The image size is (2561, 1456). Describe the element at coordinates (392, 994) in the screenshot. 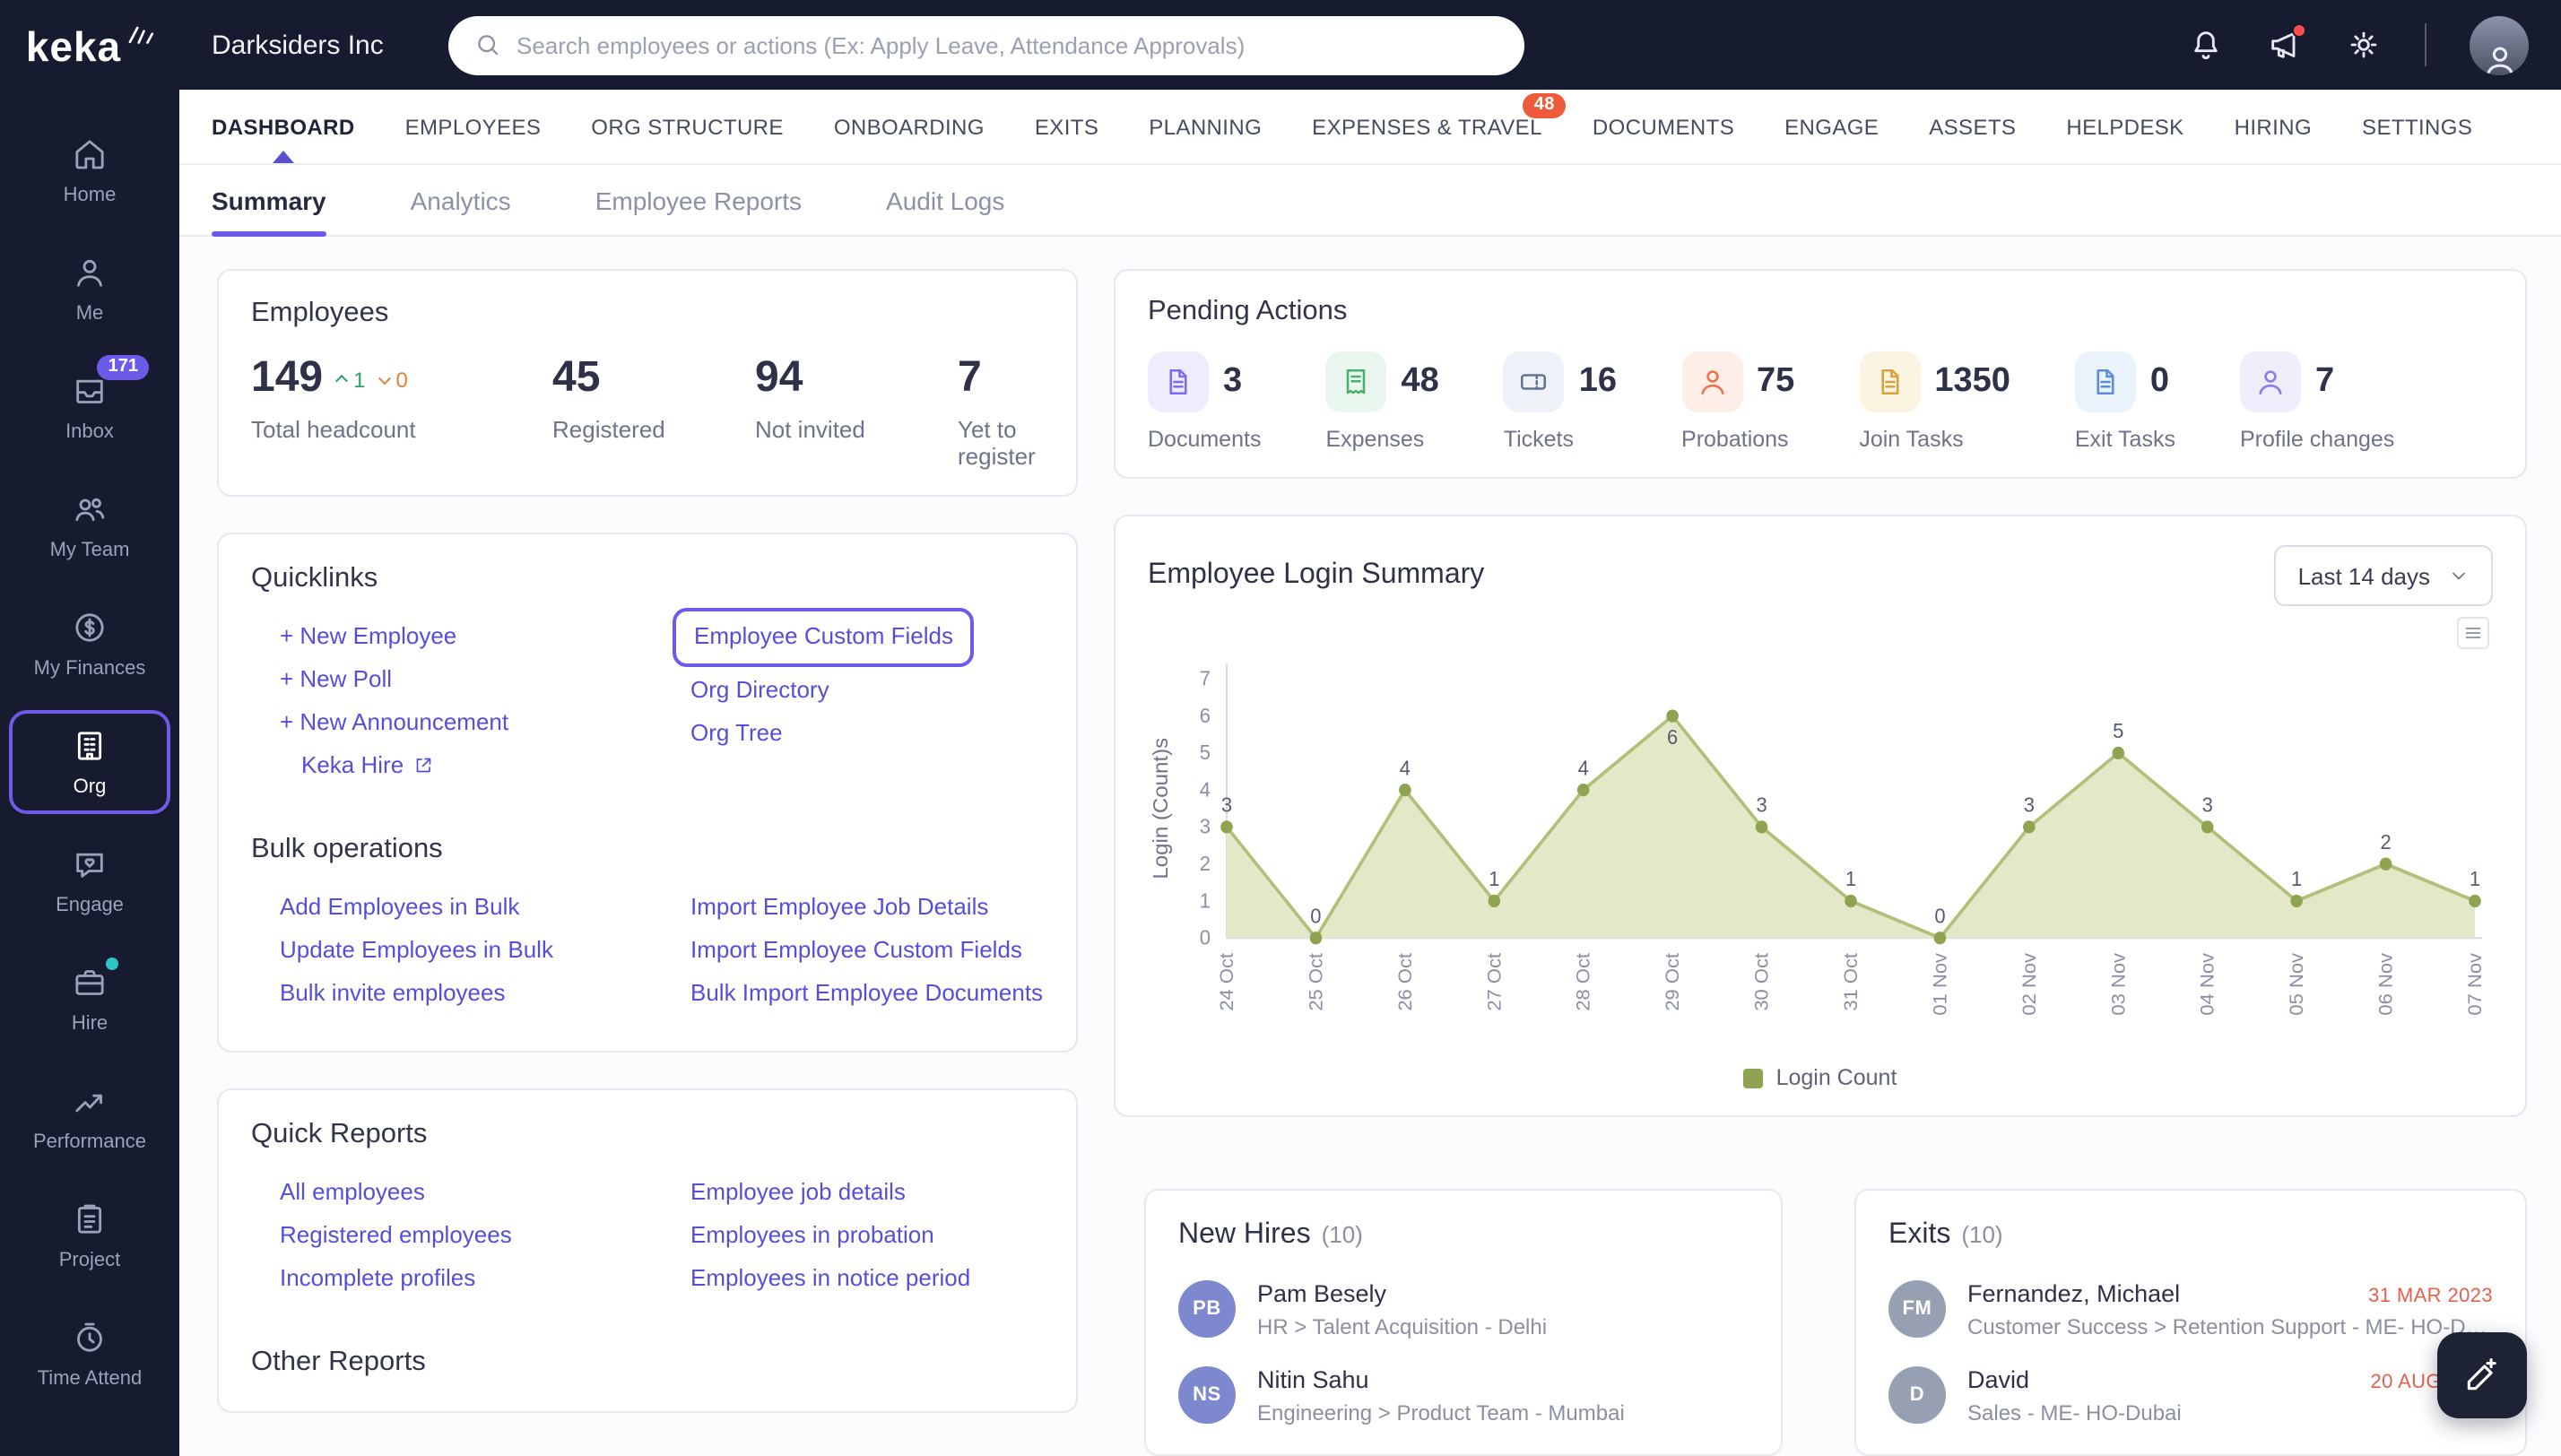

I see `bulk-operation-link: Bulk invite employees` at that location.